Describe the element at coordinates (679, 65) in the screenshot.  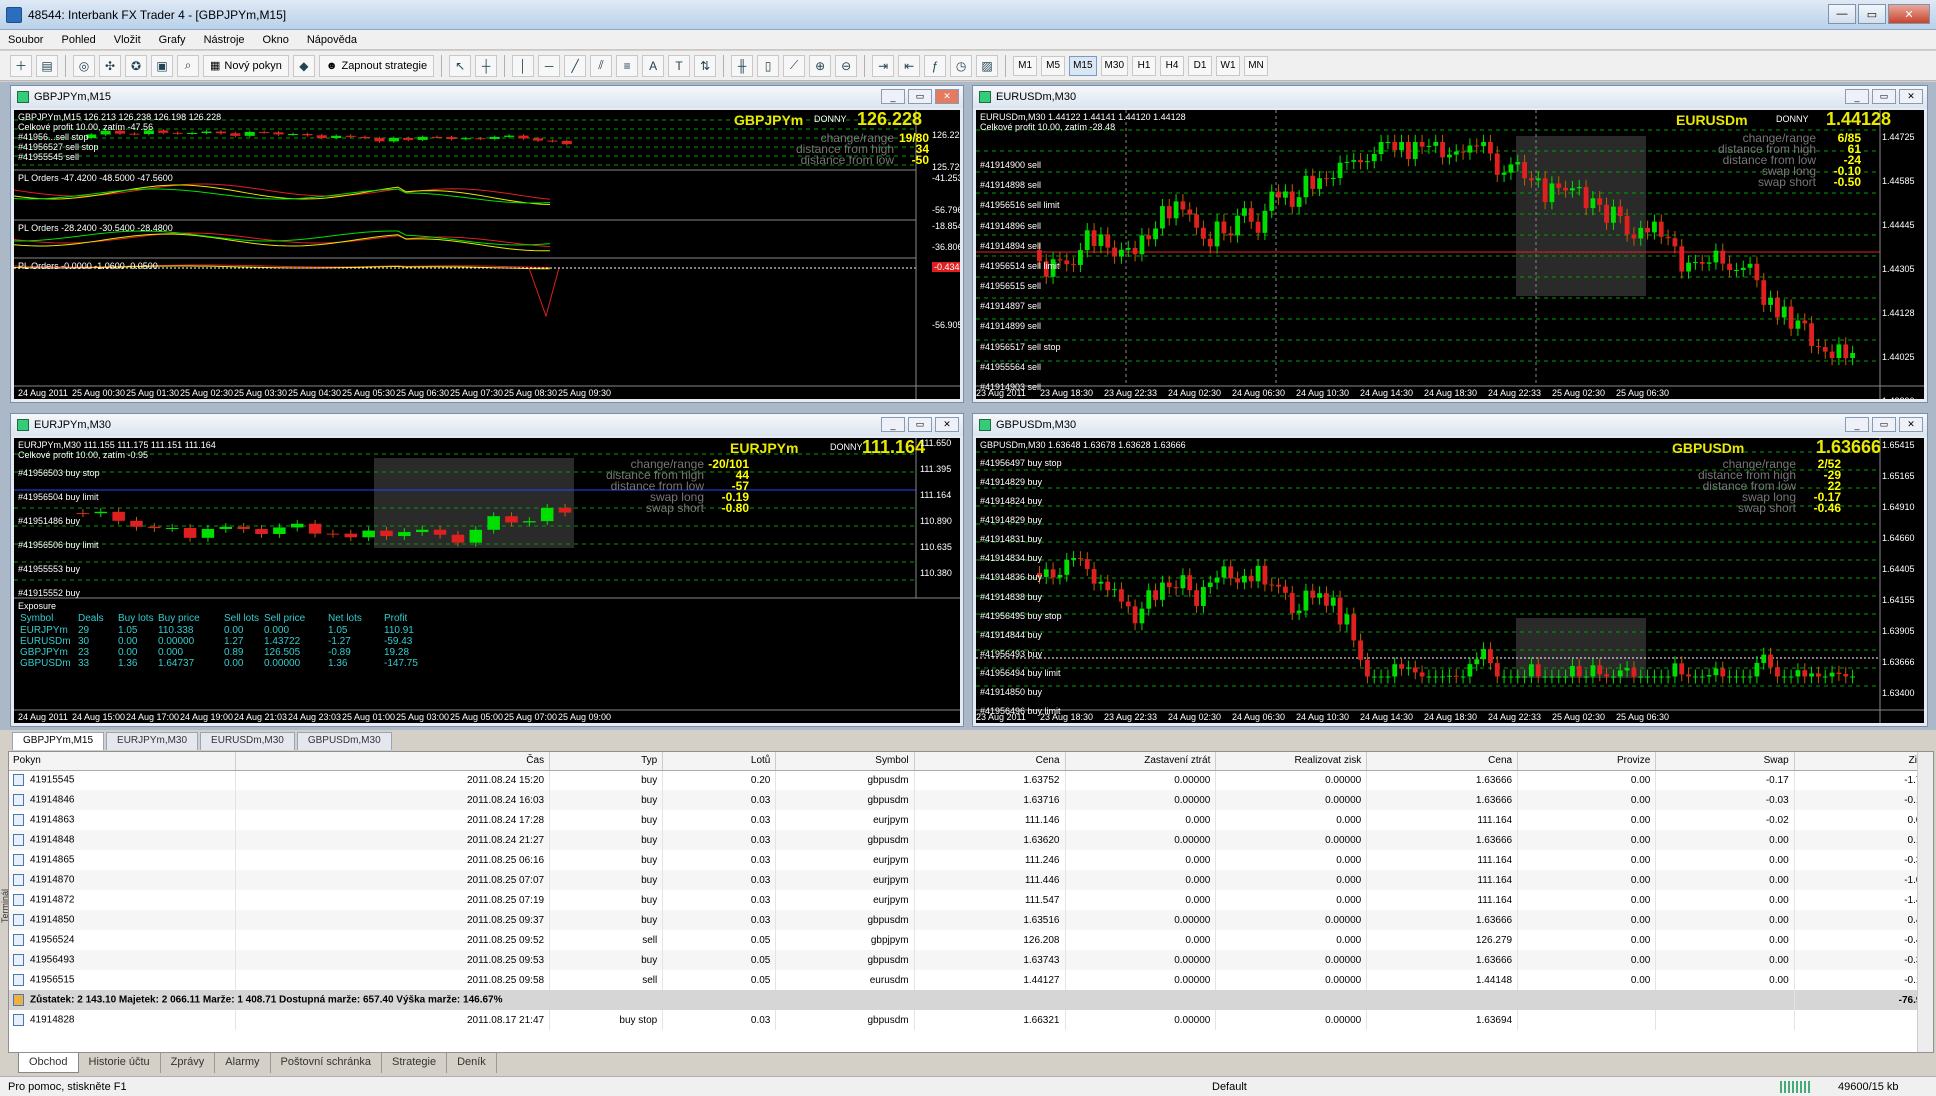
I see `label-icon: T` at that location.